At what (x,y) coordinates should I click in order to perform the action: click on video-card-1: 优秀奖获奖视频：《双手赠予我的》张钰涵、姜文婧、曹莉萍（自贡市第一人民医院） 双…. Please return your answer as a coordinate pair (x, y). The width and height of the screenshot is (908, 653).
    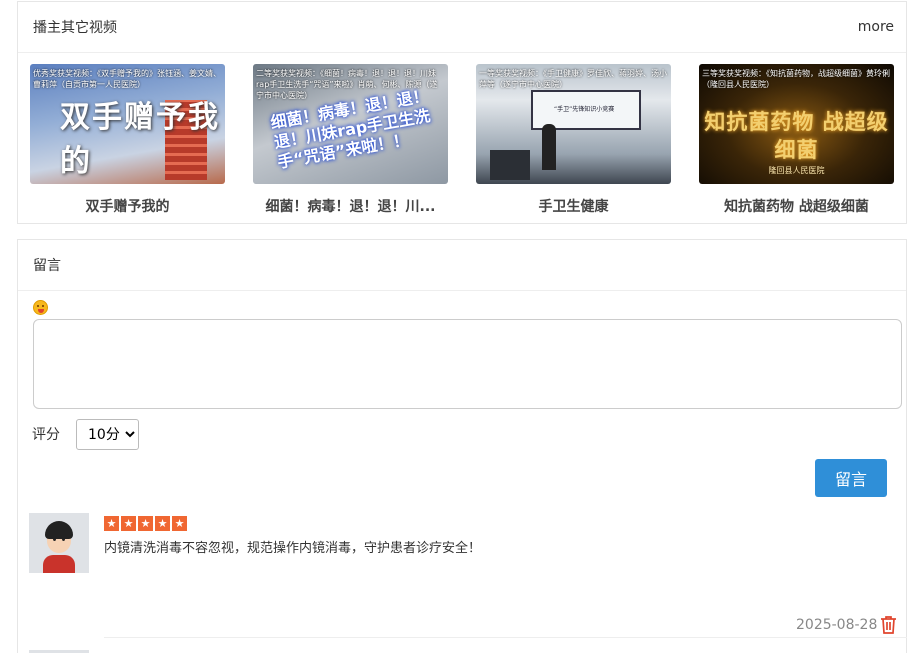
    Looking at the image, I should click on (127, 140).